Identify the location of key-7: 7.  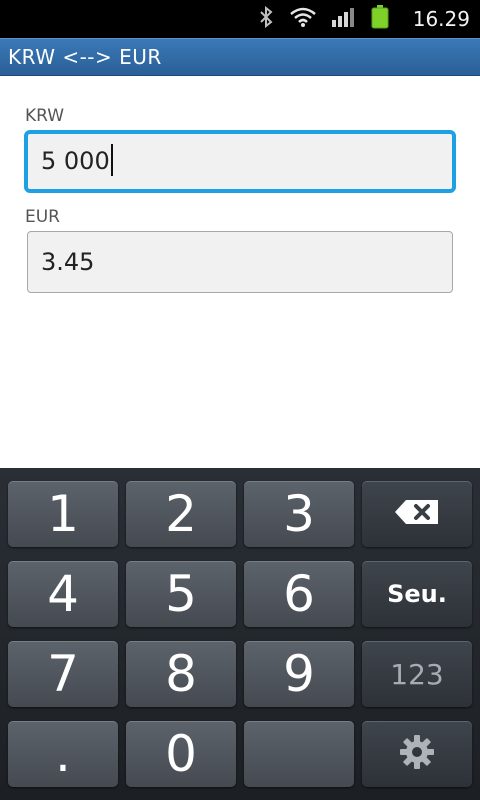
(63, 674).